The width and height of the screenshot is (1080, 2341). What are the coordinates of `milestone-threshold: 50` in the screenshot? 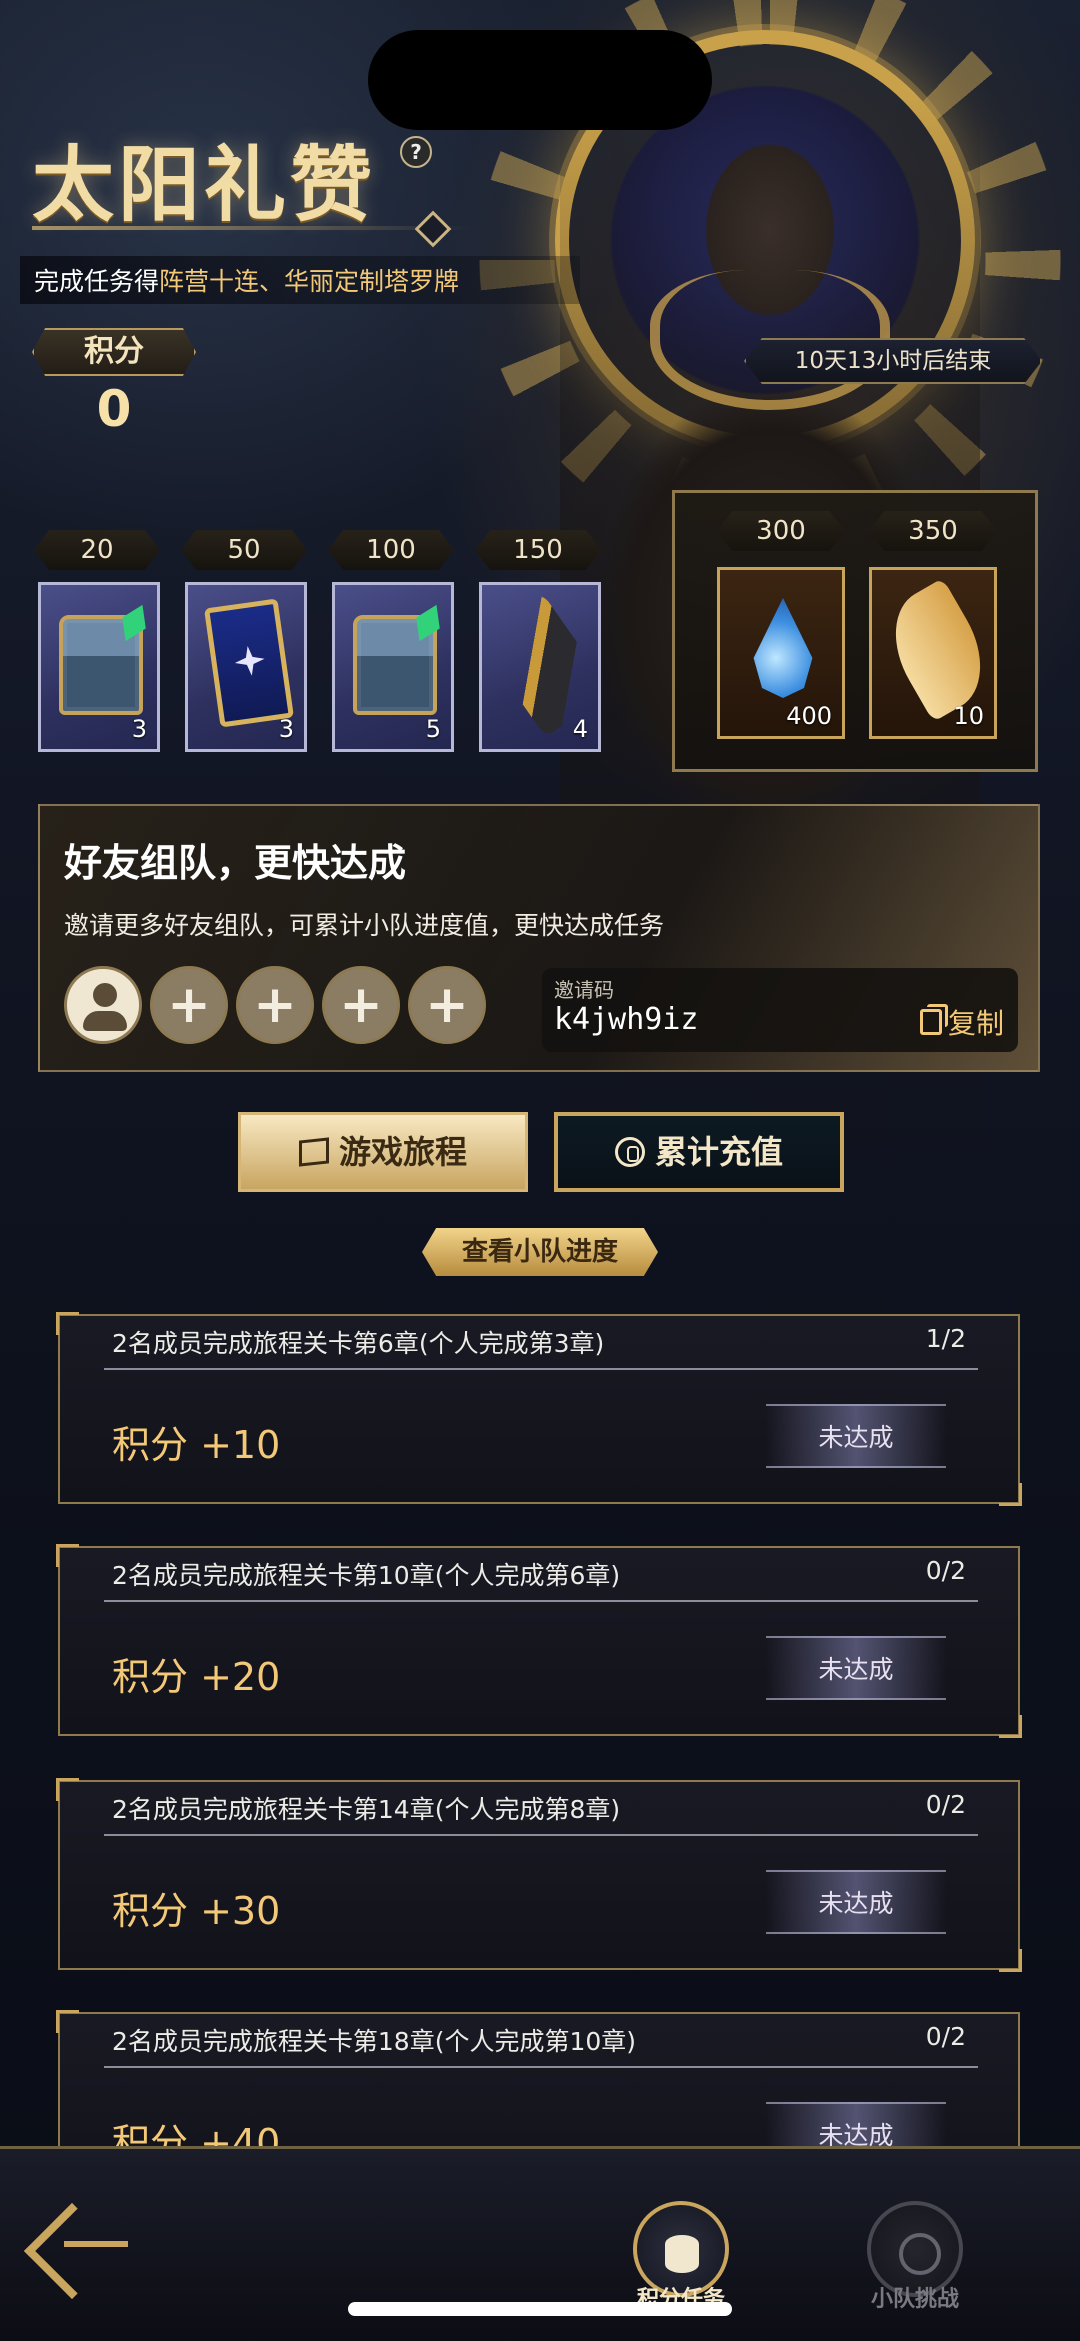 It's located at (244, 550).